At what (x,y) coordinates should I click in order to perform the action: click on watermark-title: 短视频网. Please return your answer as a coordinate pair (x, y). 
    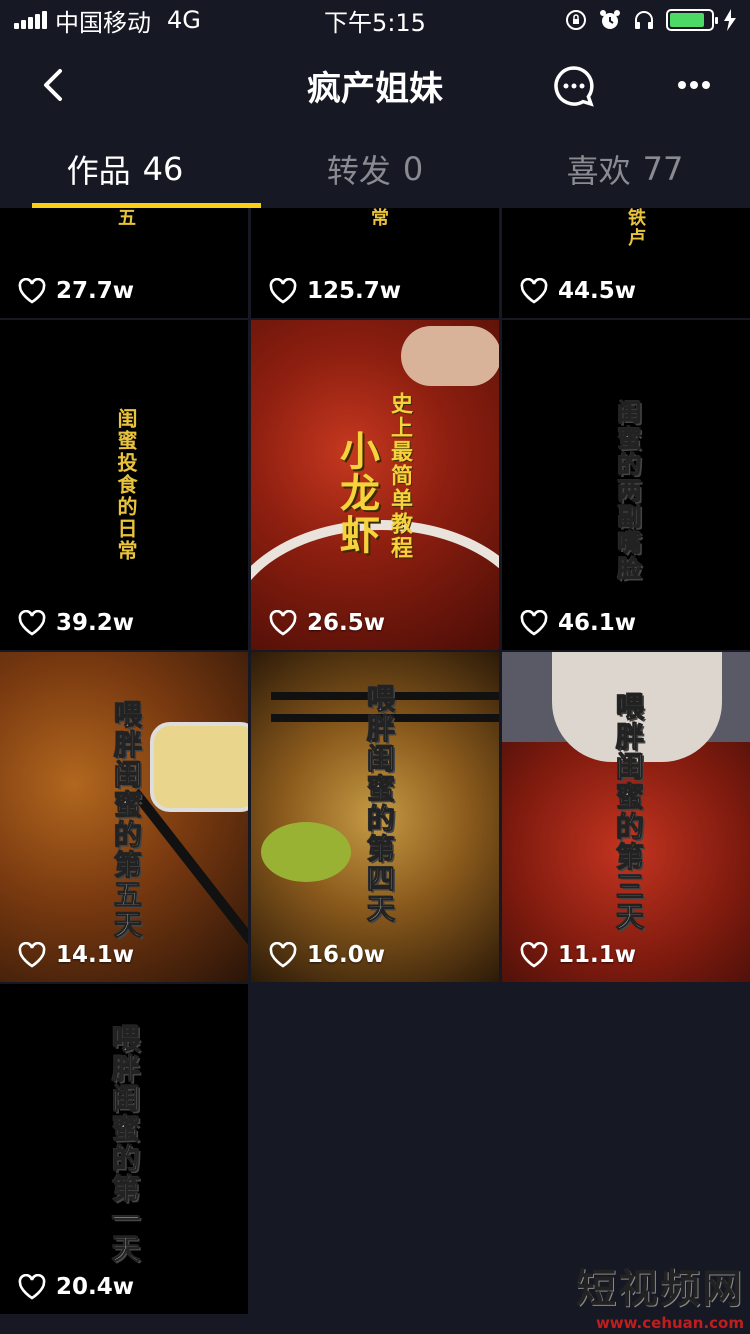
    Looking at the image, I should click on (660, 1288).